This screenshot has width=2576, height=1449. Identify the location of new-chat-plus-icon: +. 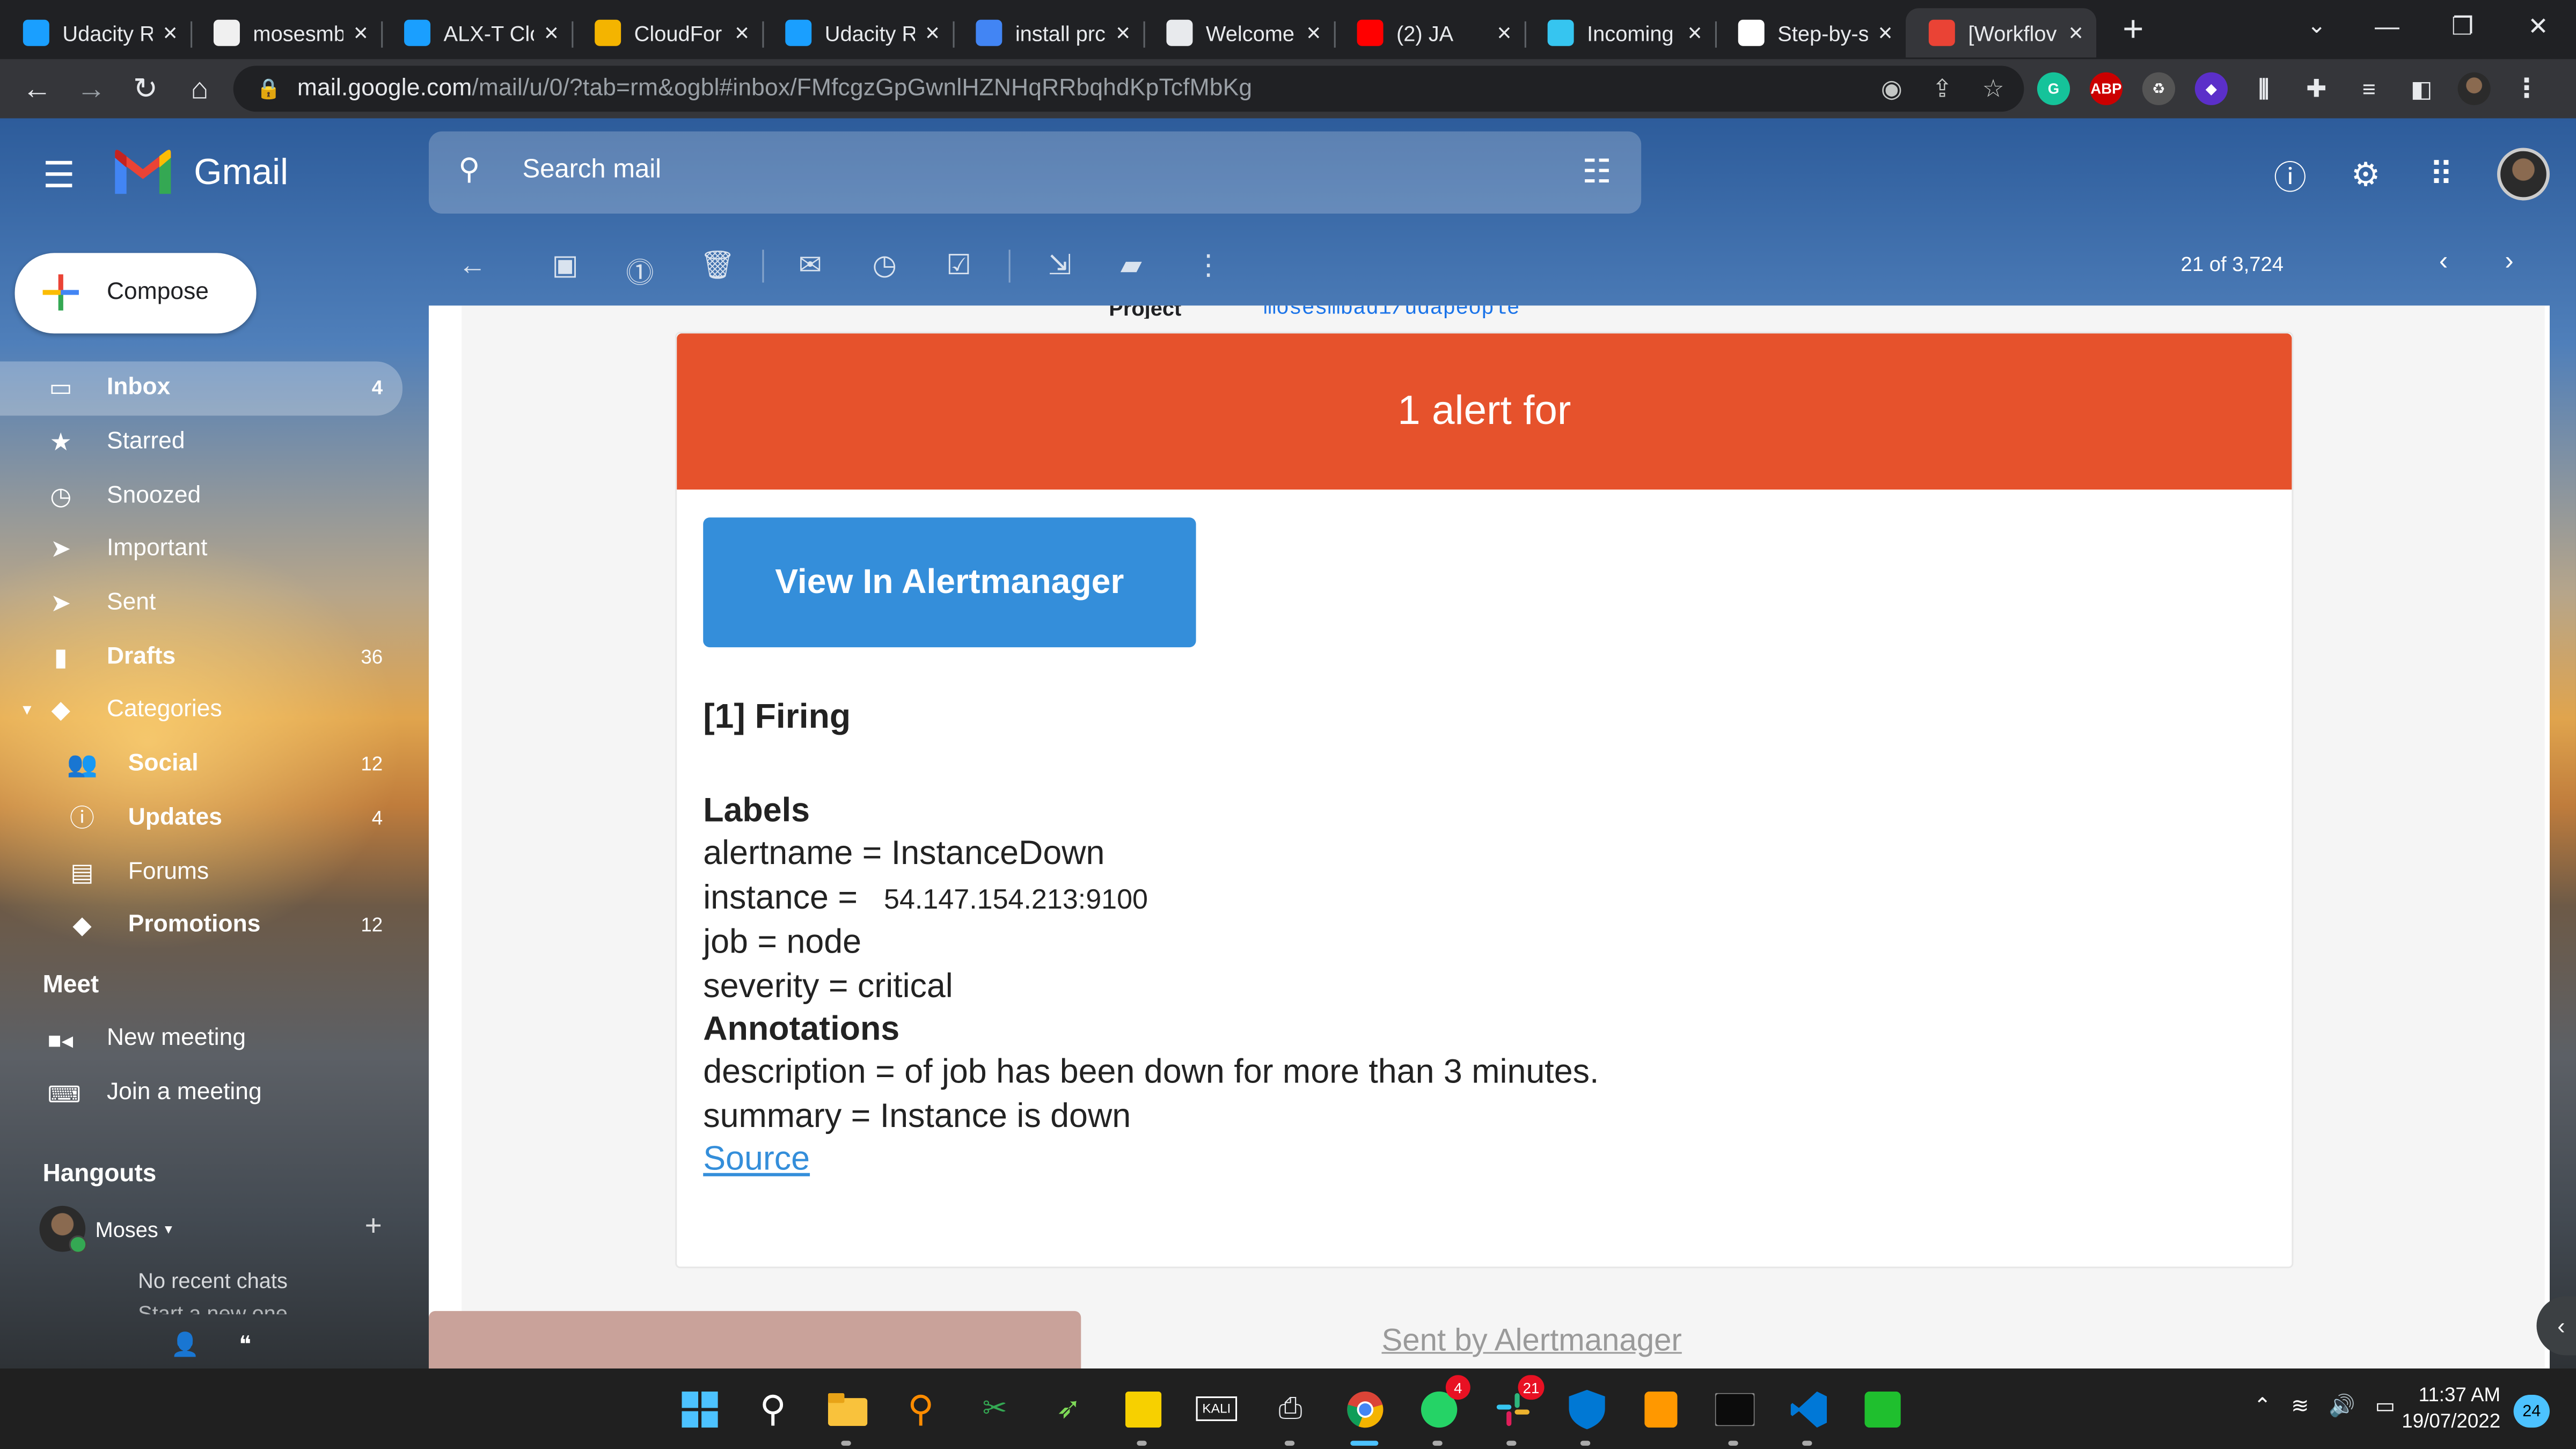
(373, 1226).